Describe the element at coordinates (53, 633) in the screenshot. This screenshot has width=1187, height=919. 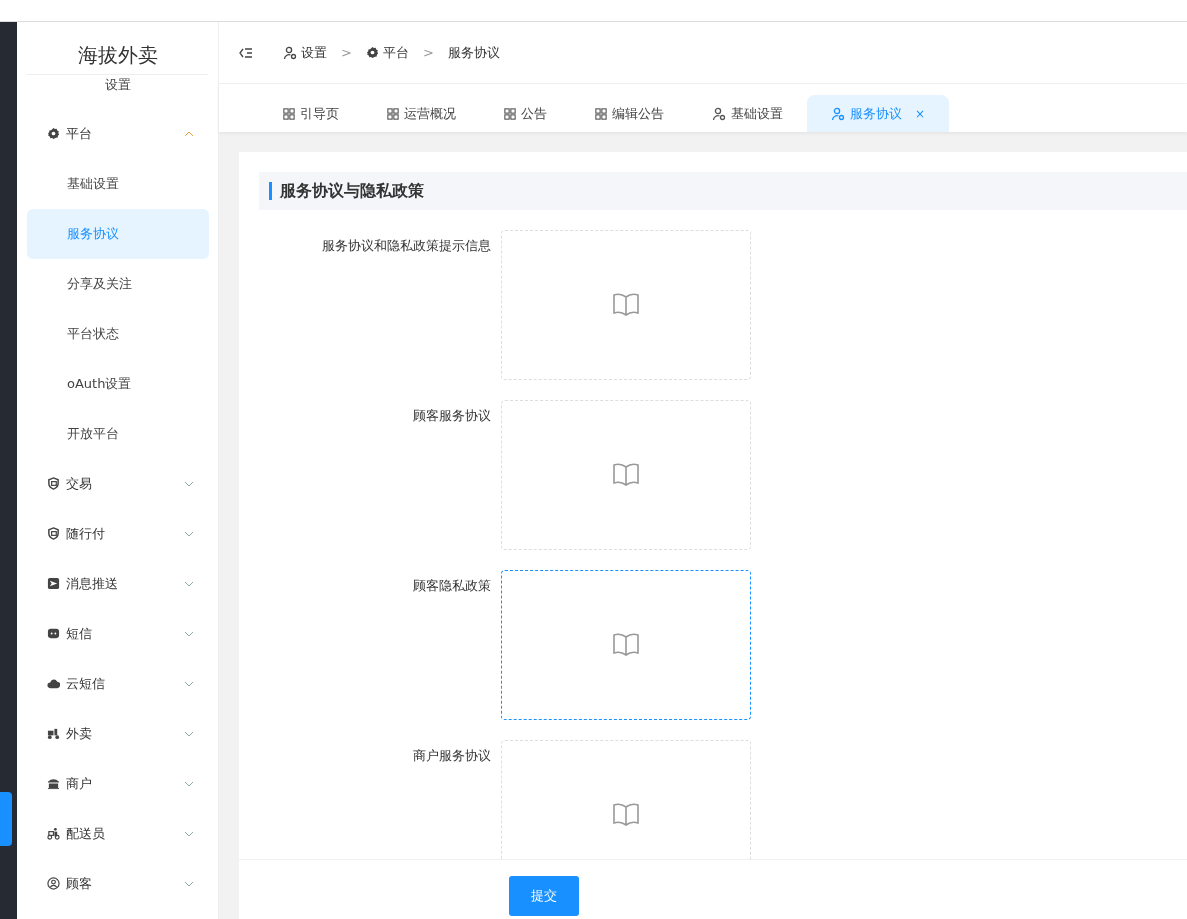
I see `chat-icon` at that location.